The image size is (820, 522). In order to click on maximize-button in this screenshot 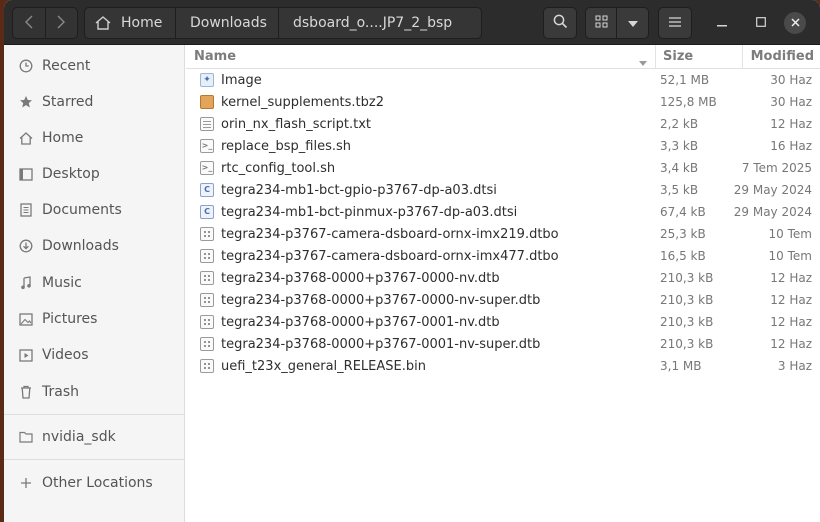, I will do `click(761, 23)`.